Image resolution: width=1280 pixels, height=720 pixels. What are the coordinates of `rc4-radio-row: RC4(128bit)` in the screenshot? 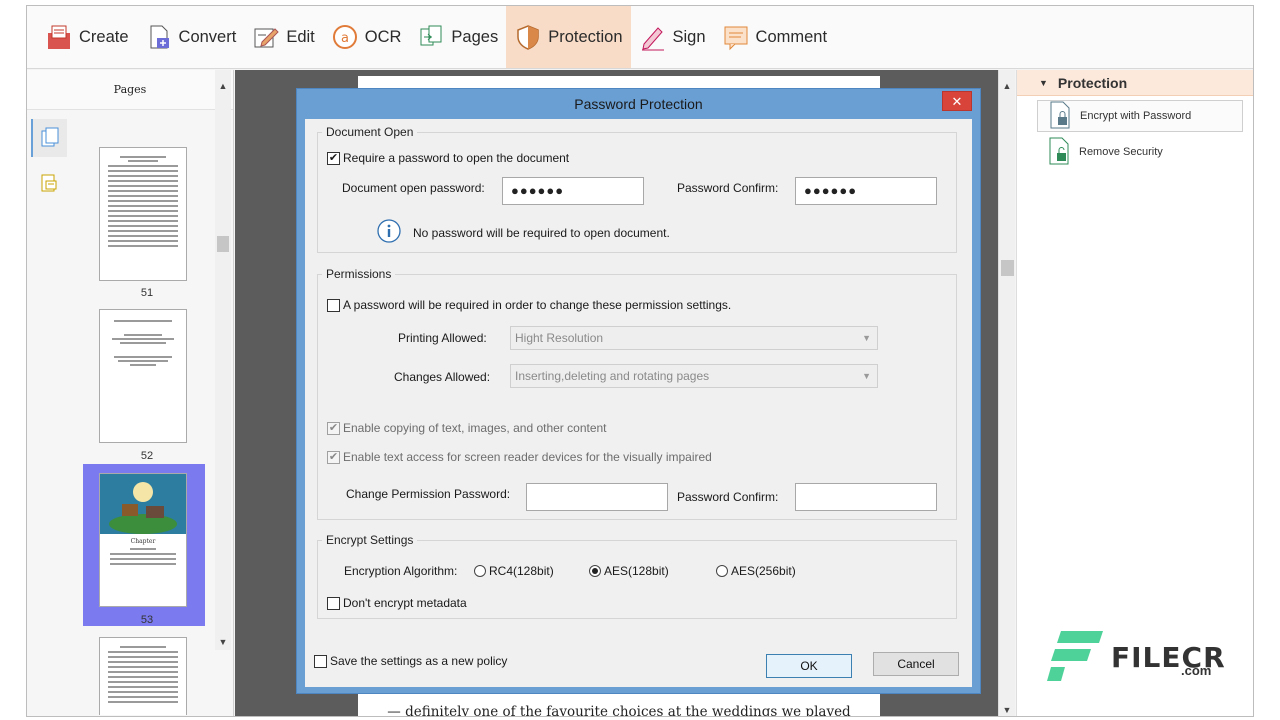 It's located at (514, 571).